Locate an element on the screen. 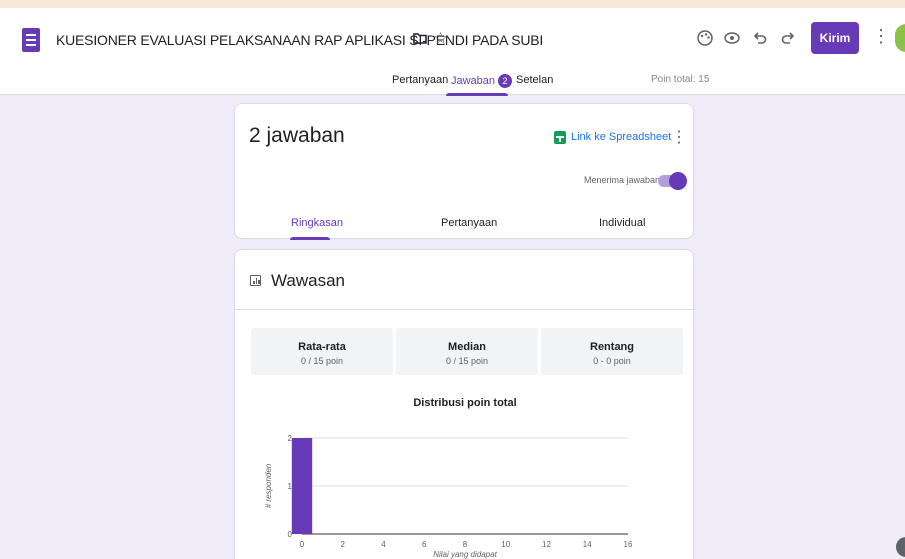 The width and height of the screenshot is (905, 559). folder-icon is located at coordinates (420, 38).